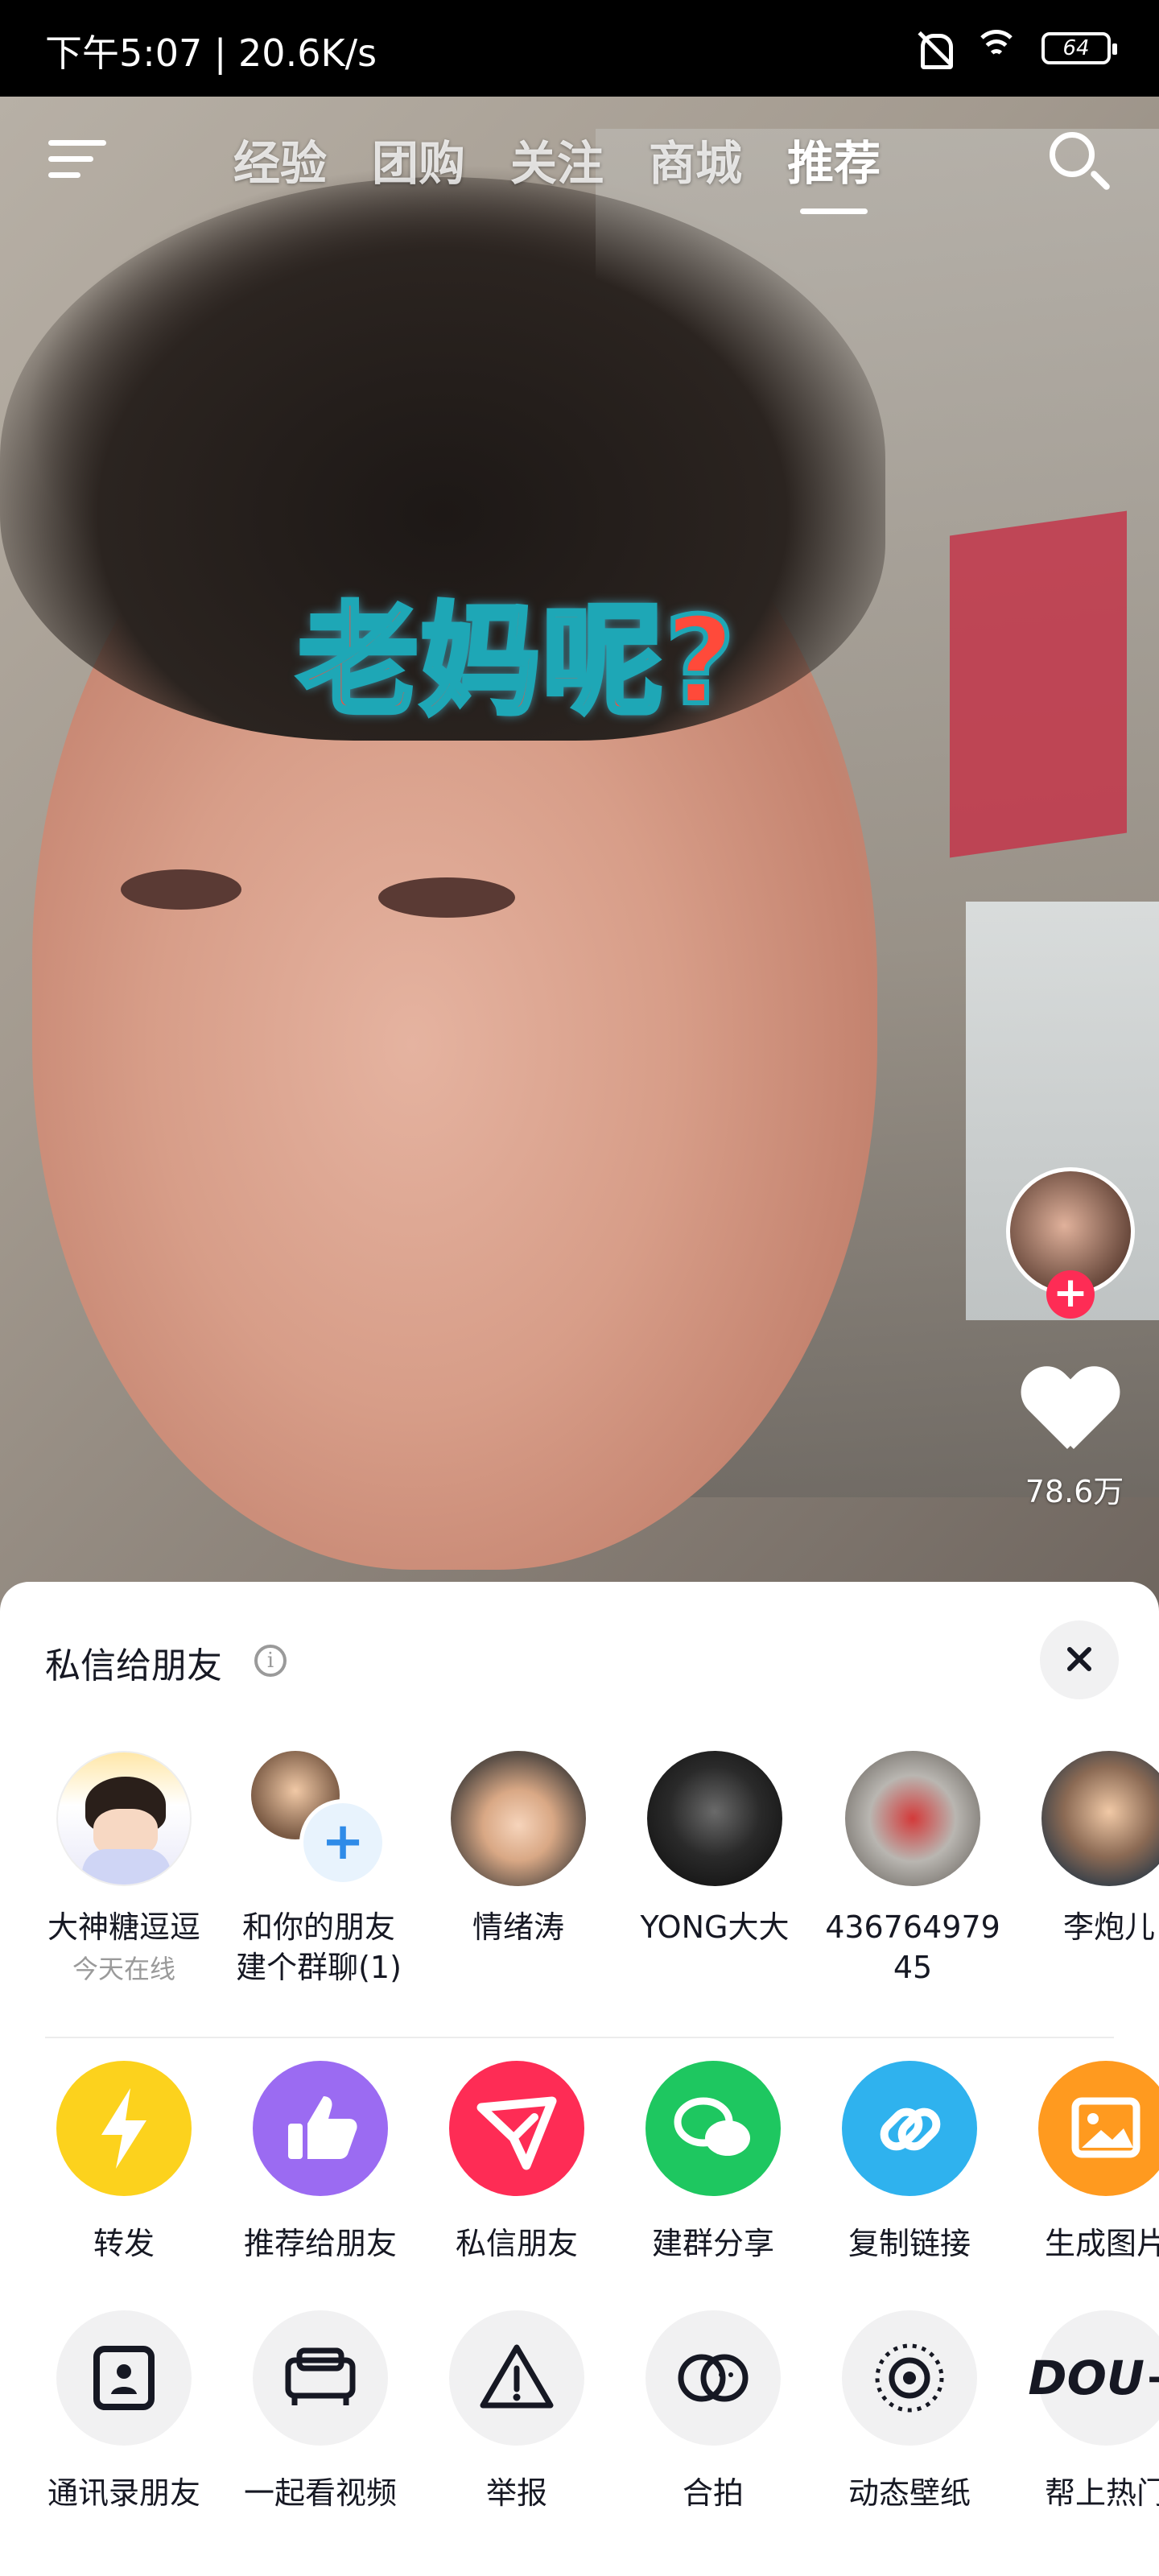 The width and height of the screenshot is (1159, 2576). What do you see at coordinates (712, 2243) in the screenshot?
I see `action-label: 建群分享` at bounding box center [712, 2243].